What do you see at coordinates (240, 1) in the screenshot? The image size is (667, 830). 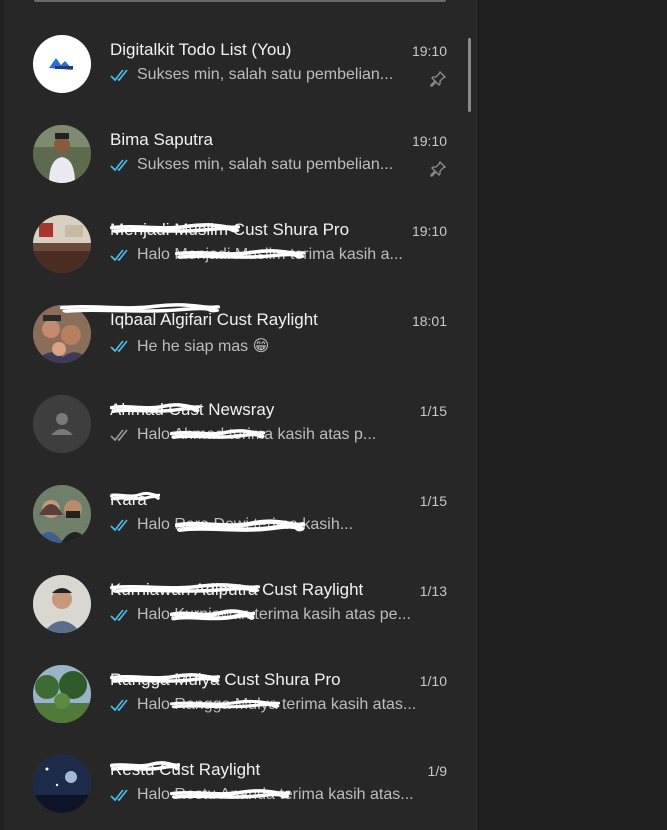 I see `search-box-edge` at bounding box center [240, 1].